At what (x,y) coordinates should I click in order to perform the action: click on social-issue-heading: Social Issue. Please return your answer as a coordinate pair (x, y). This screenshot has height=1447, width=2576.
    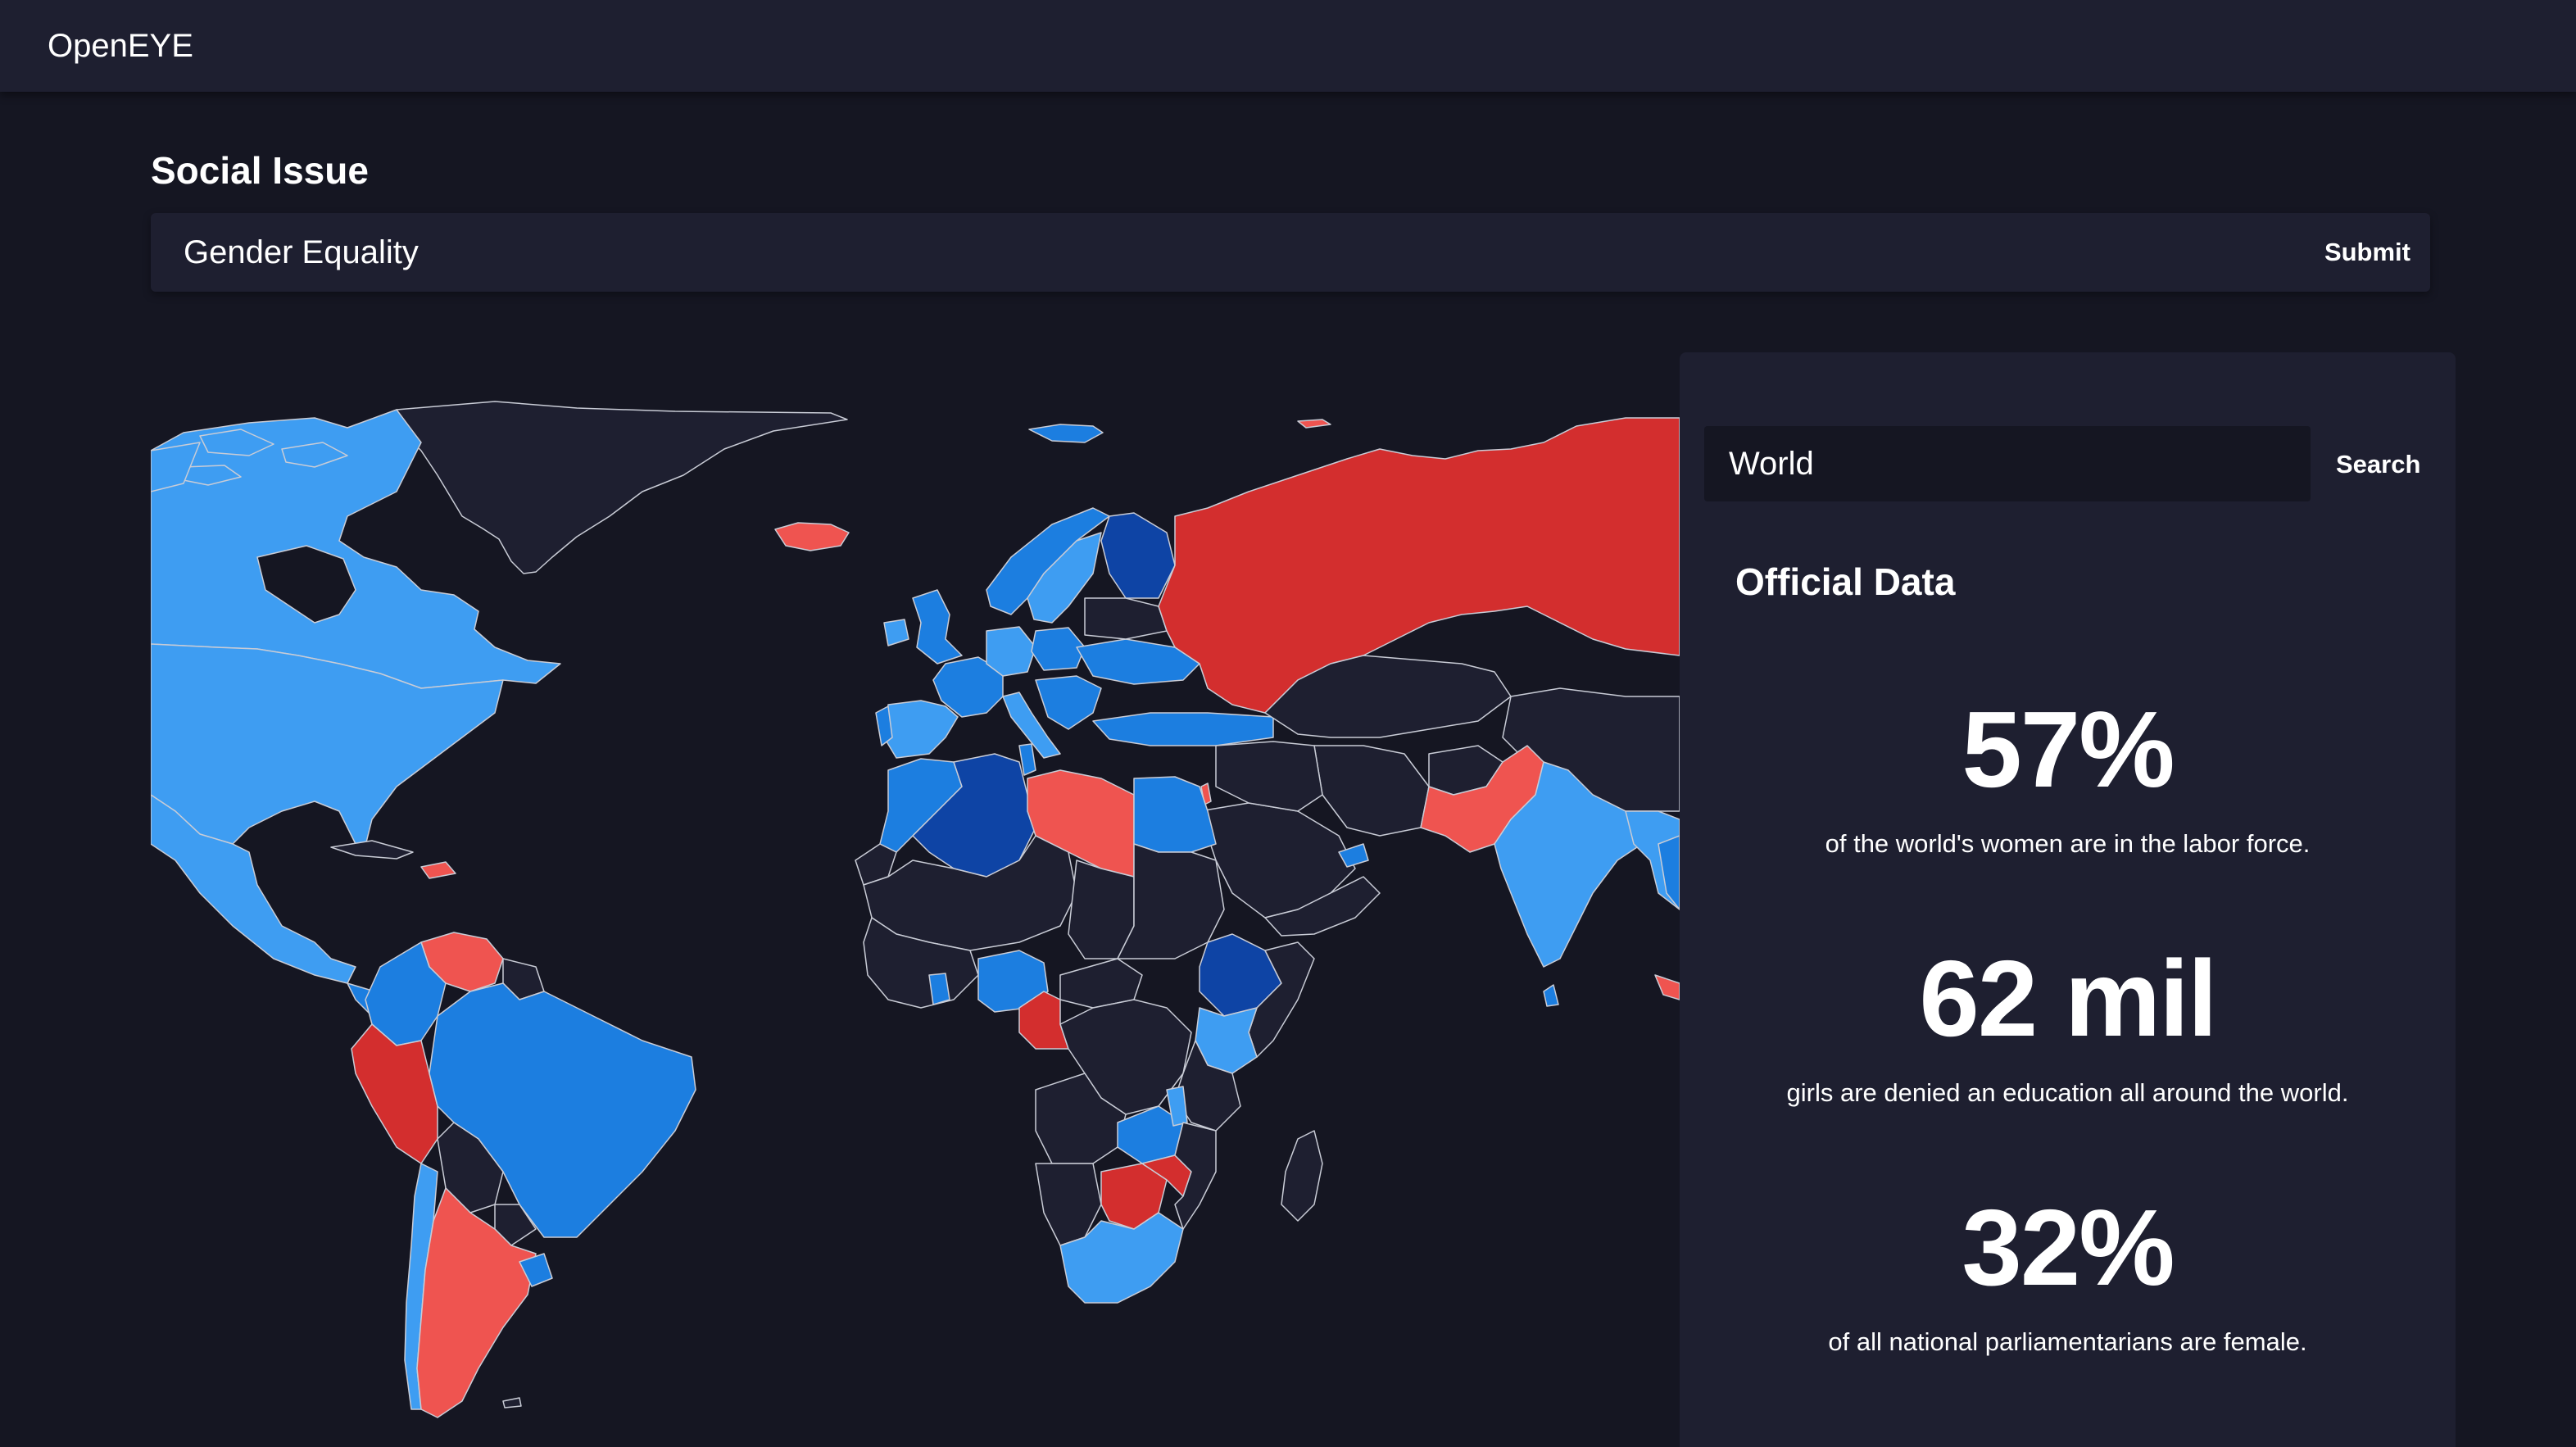
    Looking at the image, I should click on (260, 171).